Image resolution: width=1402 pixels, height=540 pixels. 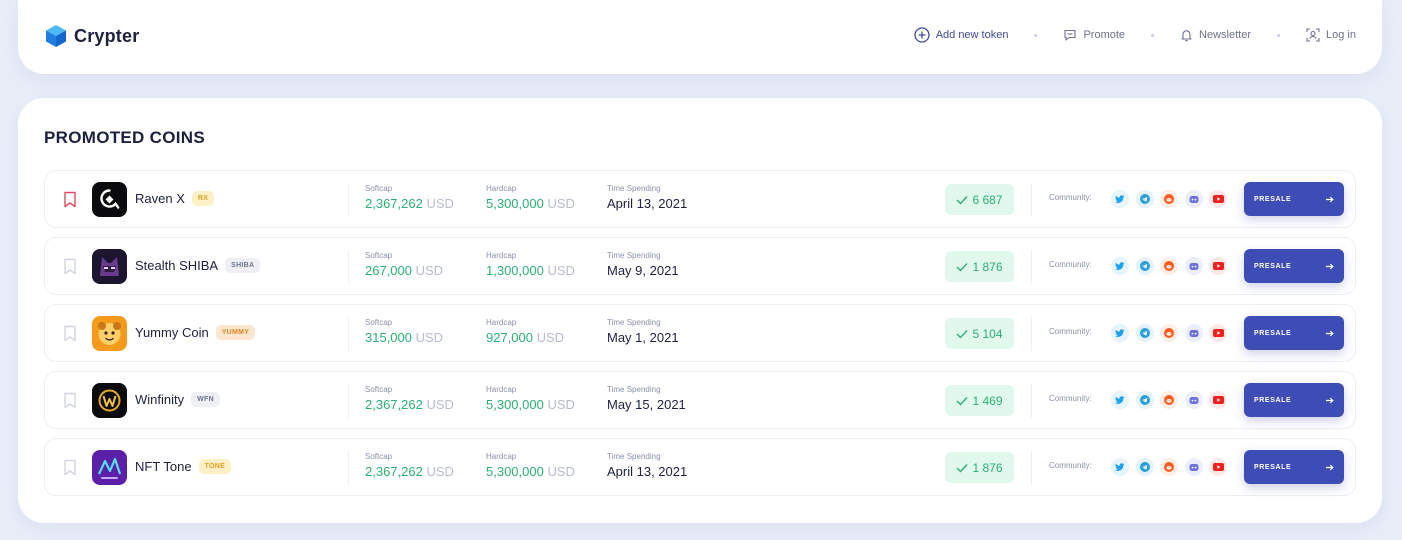 What do you see at coordinates (1094, 35) in the screenshot?
I see `promote-link: Promote` at bounding box center [1094, 35].